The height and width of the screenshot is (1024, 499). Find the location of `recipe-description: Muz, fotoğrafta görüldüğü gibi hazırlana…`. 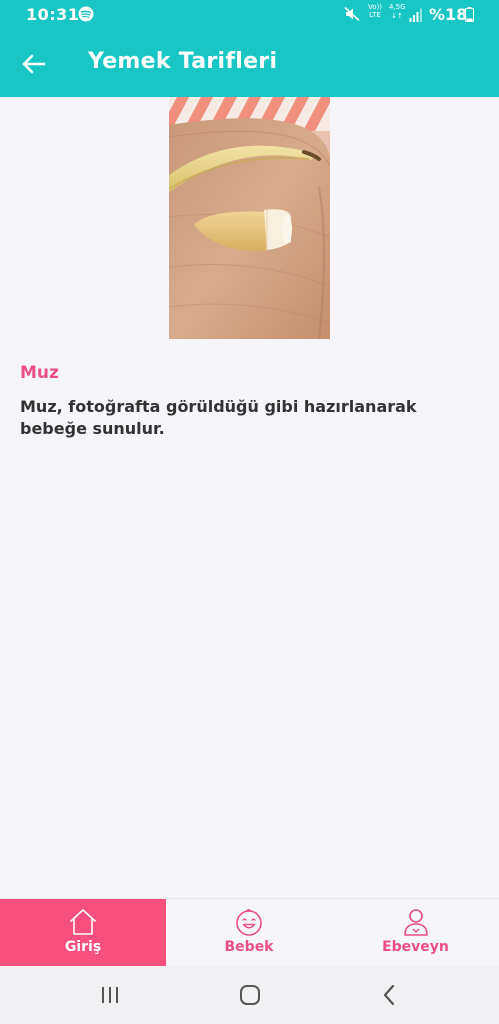

recipe-description: Muz, fotoğrafta görüldüğü gibi hazırlana… is located at coordinates (218, 417).